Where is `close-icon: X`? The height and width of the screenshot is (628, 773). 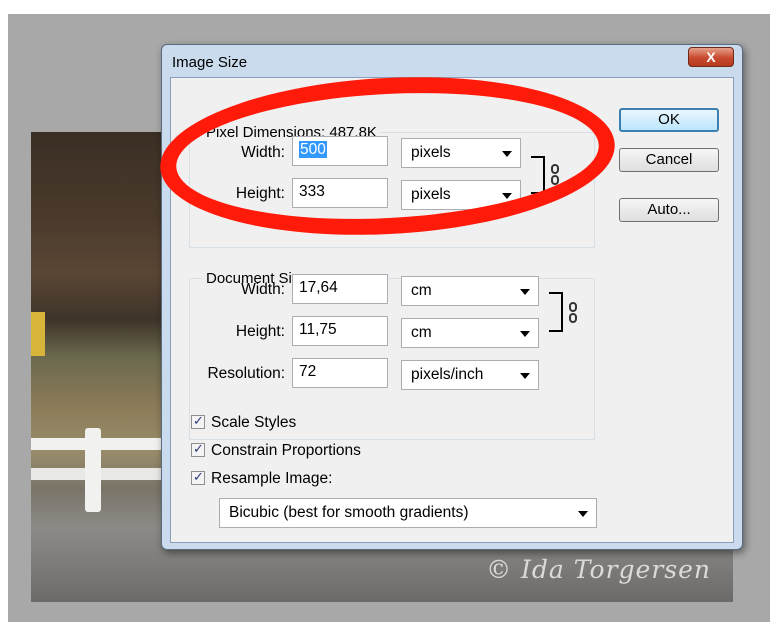 close-icon: X is located at coordinates (711, 57).